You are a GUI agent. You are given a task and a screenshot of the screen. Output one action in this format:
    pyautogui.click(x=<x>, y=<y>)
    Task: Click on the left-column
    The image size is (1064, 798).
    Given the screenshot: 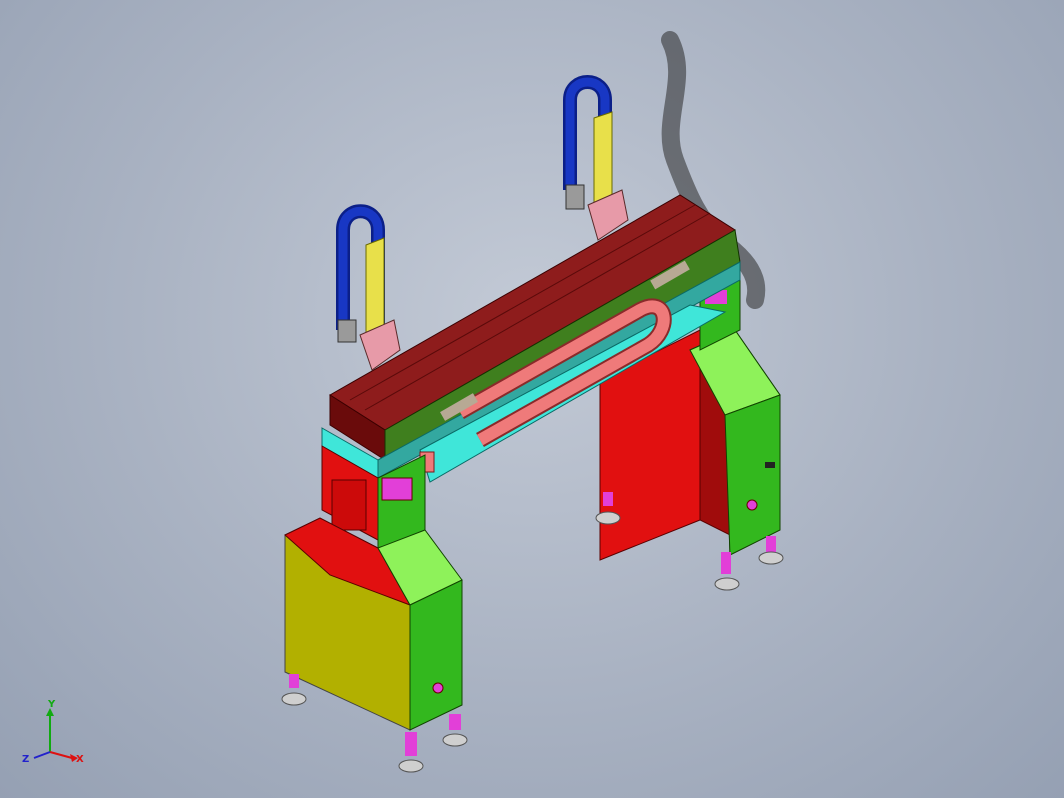 What is the action you would take?
    pyautogui.click(x=373, y=588)
    